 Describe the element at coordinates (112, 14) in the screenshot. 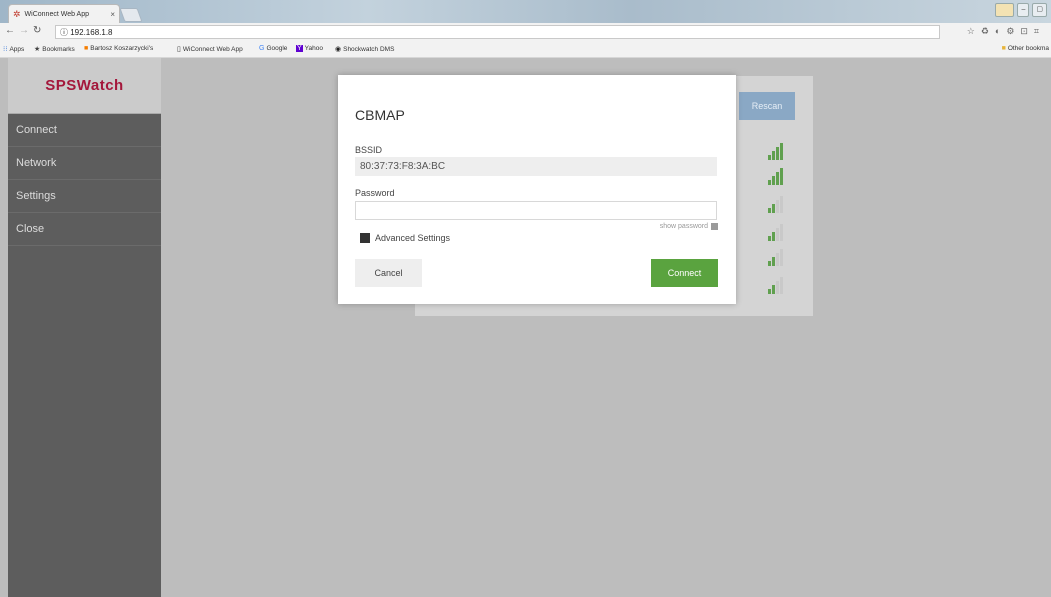

I see `tab-close-icon: ×` at that location.